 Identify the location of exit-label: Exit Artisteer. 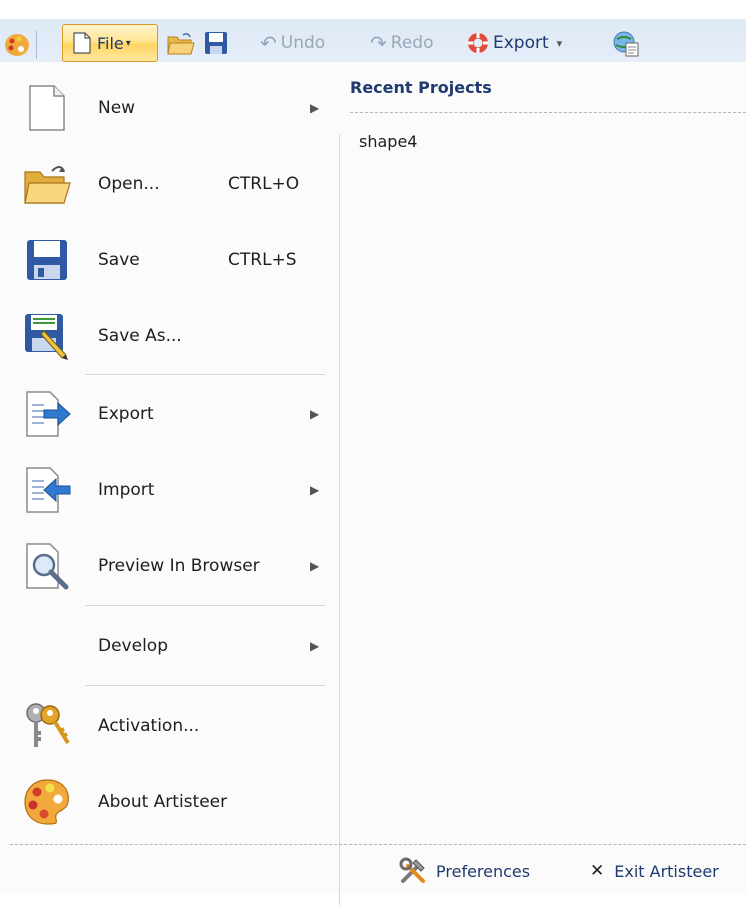
(666, 871).